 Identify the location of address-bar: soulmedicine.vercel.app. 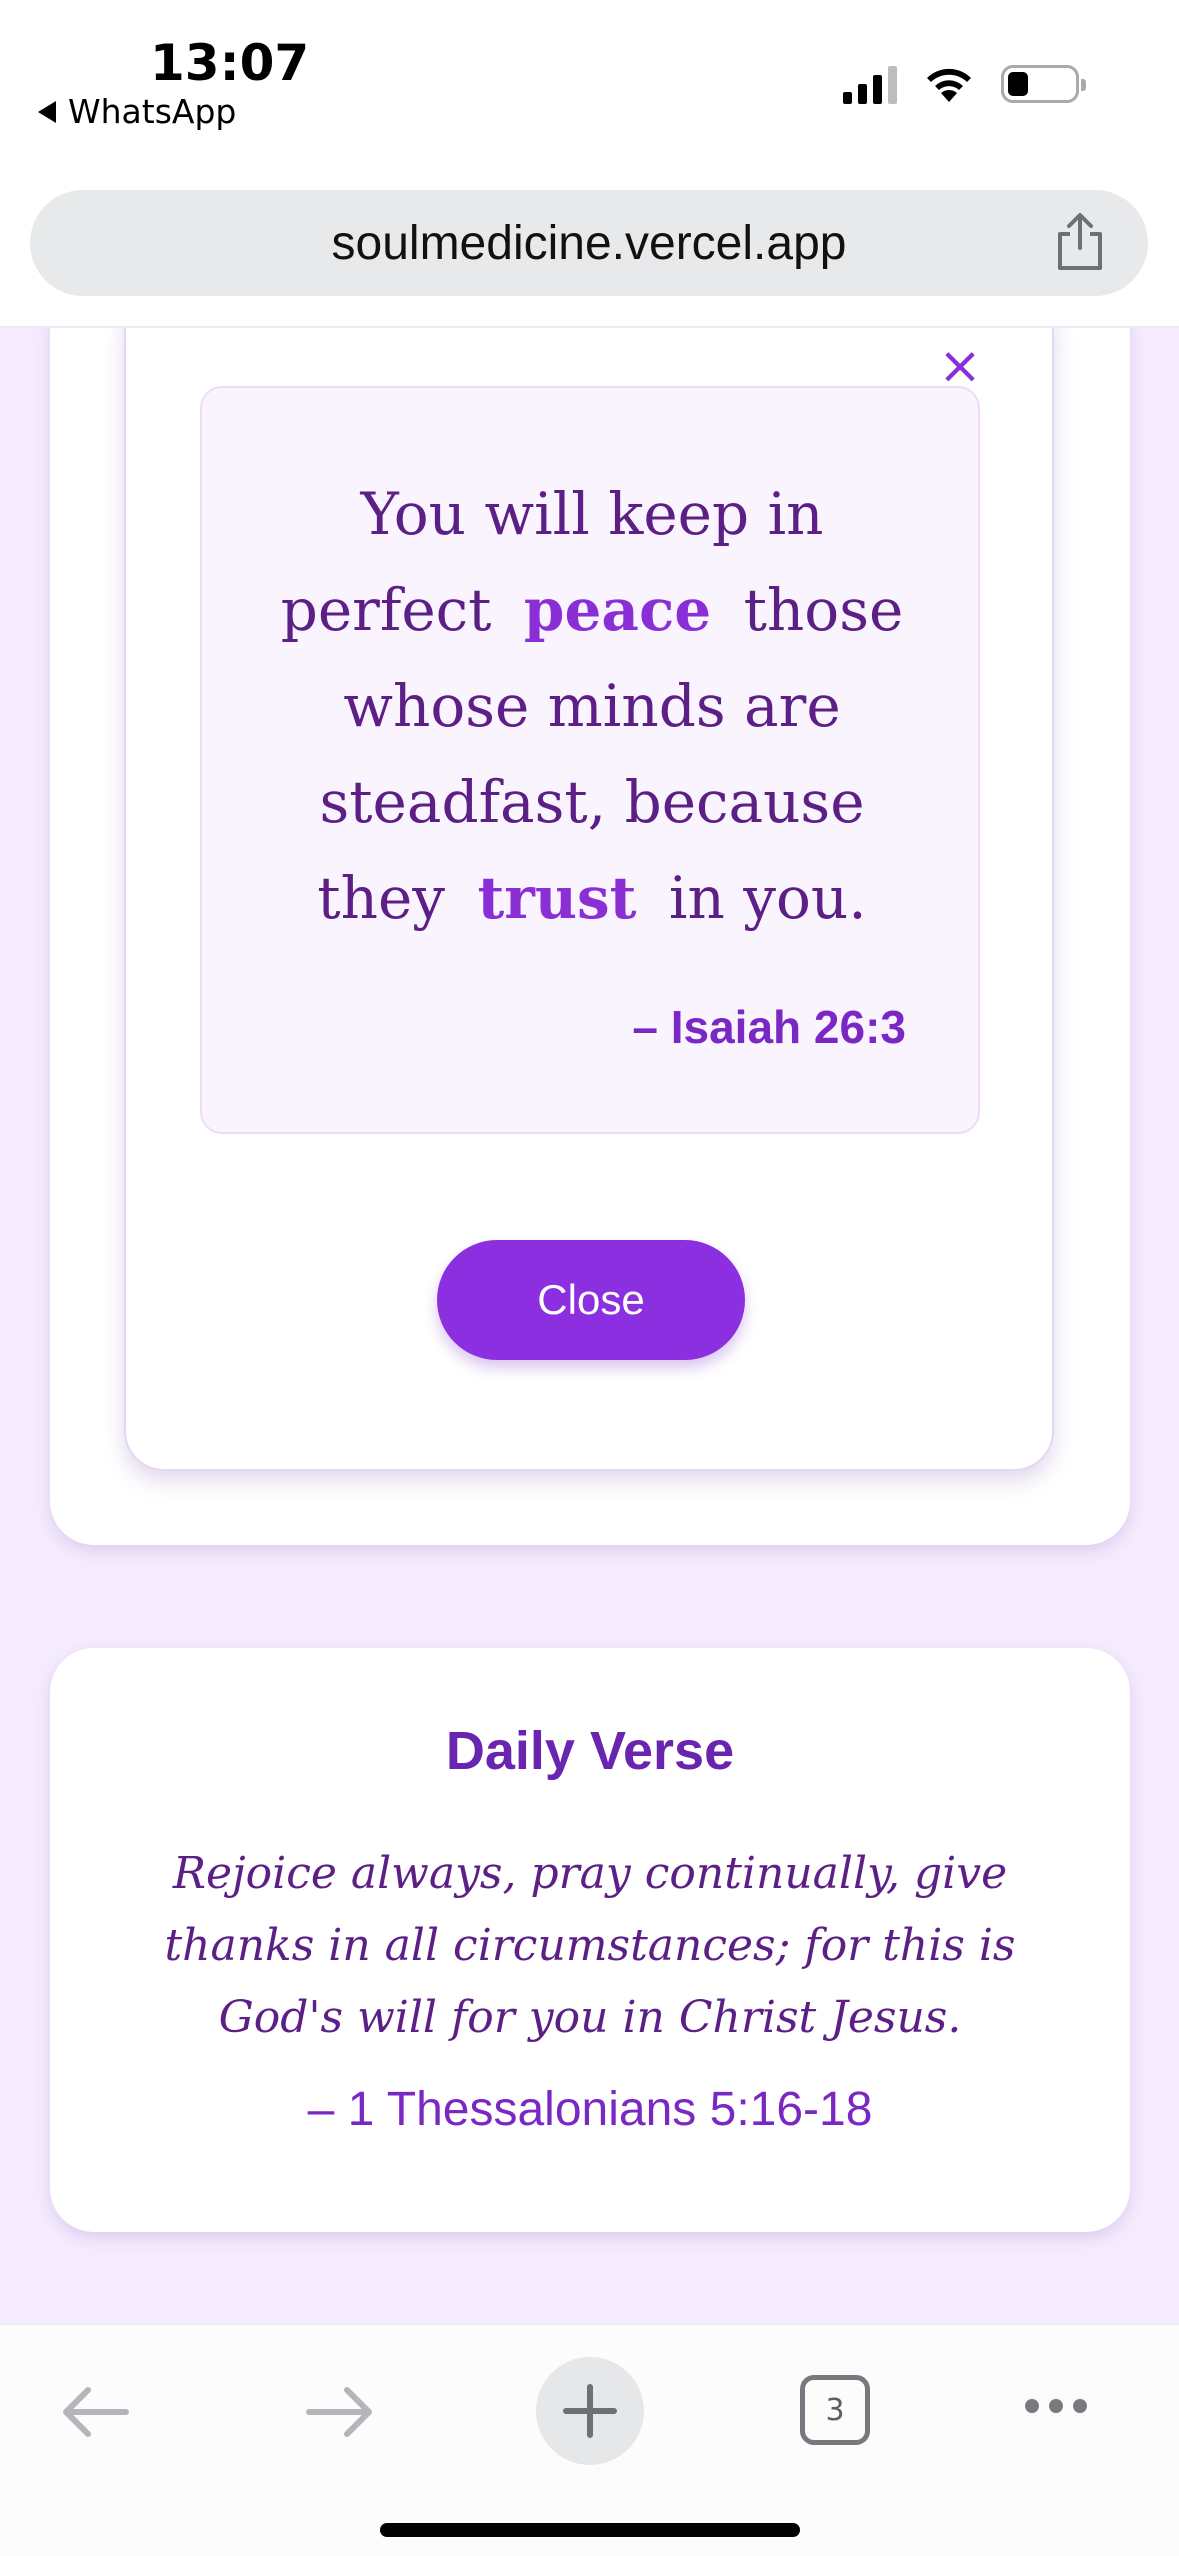
(589, 243).